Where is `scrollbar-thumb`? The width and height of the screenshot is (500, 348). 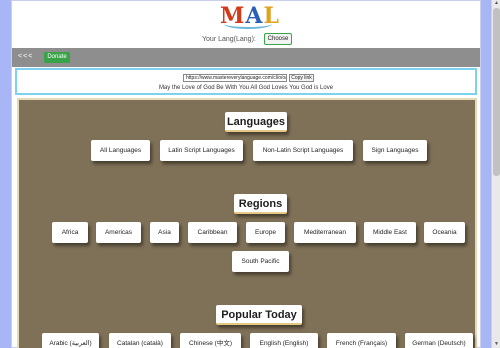 scrollbar-thumb is located at coordinates (496, 92).